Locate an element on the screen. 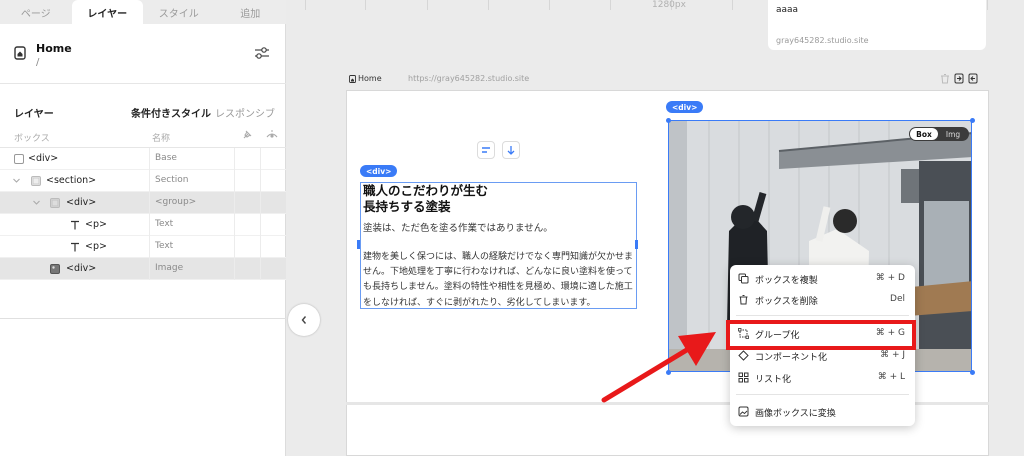  menu-item-convert-image: 画像ボックスに変換 is located at coordinates (822, 412).